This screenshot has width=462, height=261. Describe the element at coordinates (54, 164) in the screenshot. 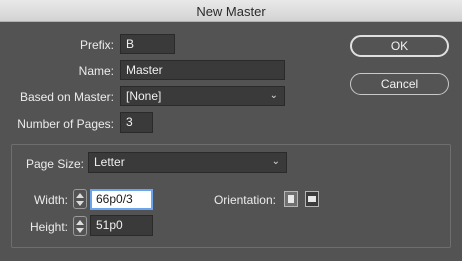

I see `page-size-label: Page Size:` at that location.